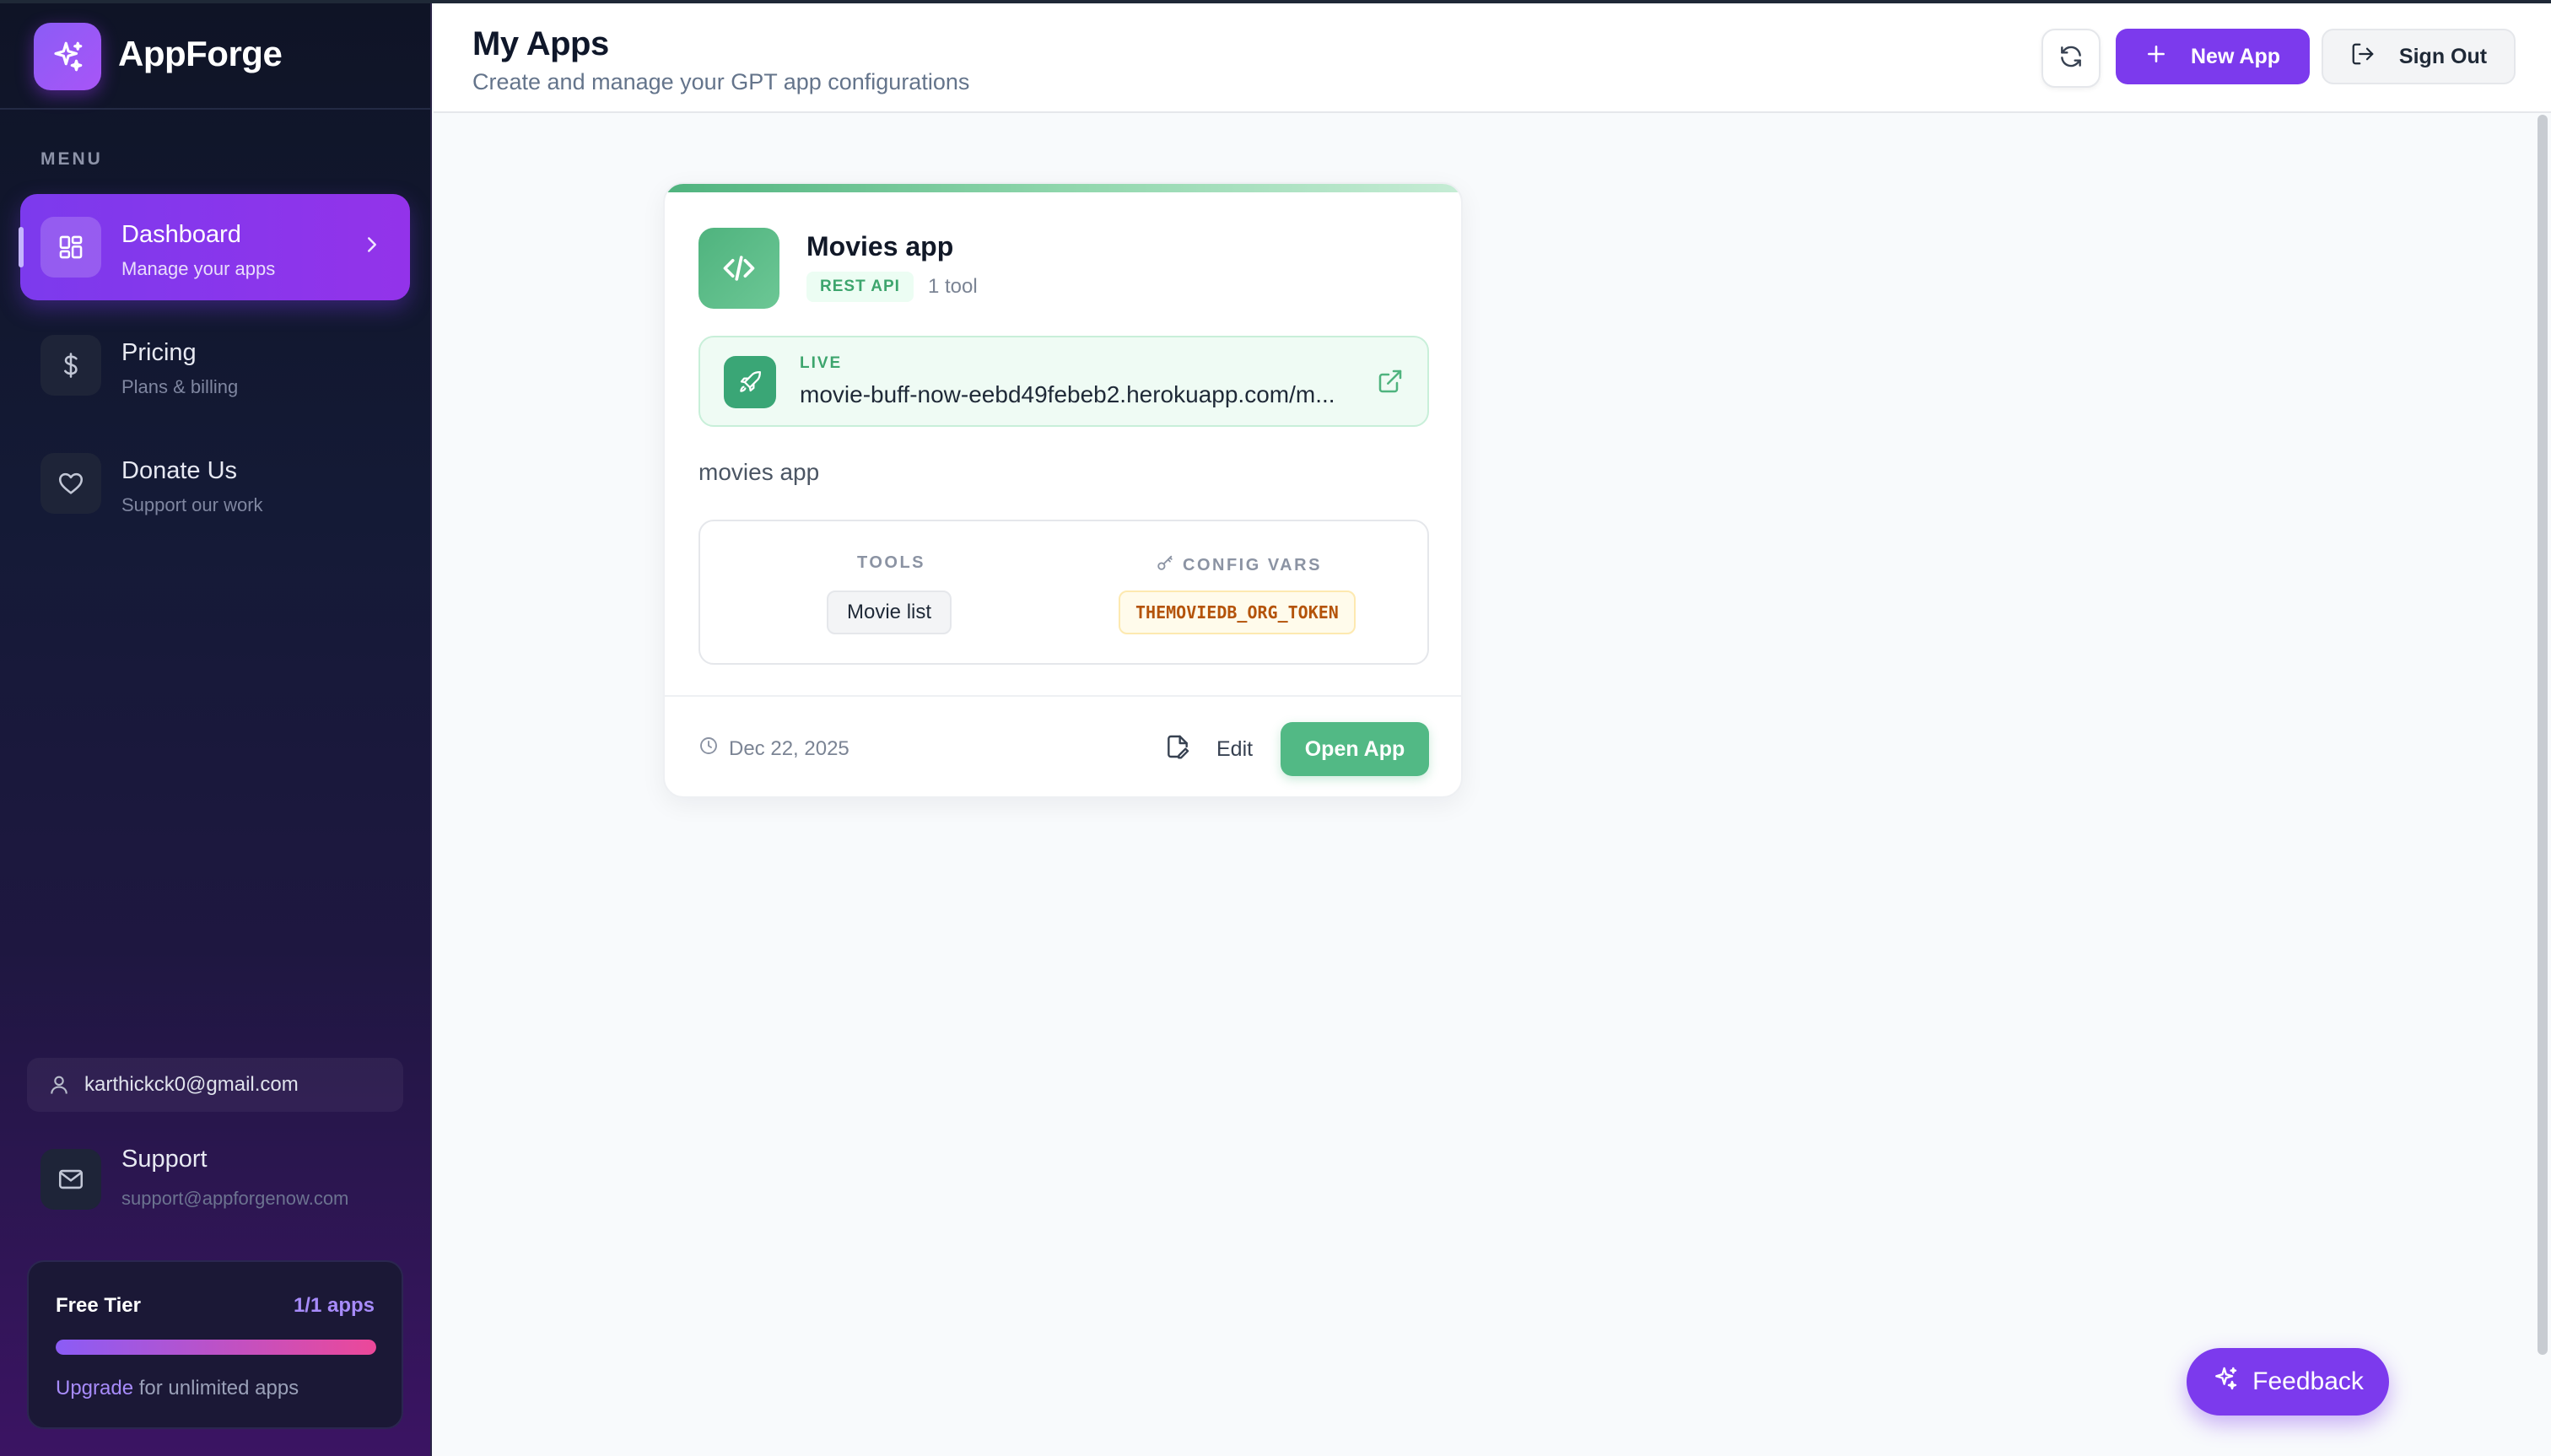 The width and height of the screenshot is (2551, 1456). Describe the element at coordinates (200, 53) in the screenshot. I see `brand-name: AppForge` at that location.